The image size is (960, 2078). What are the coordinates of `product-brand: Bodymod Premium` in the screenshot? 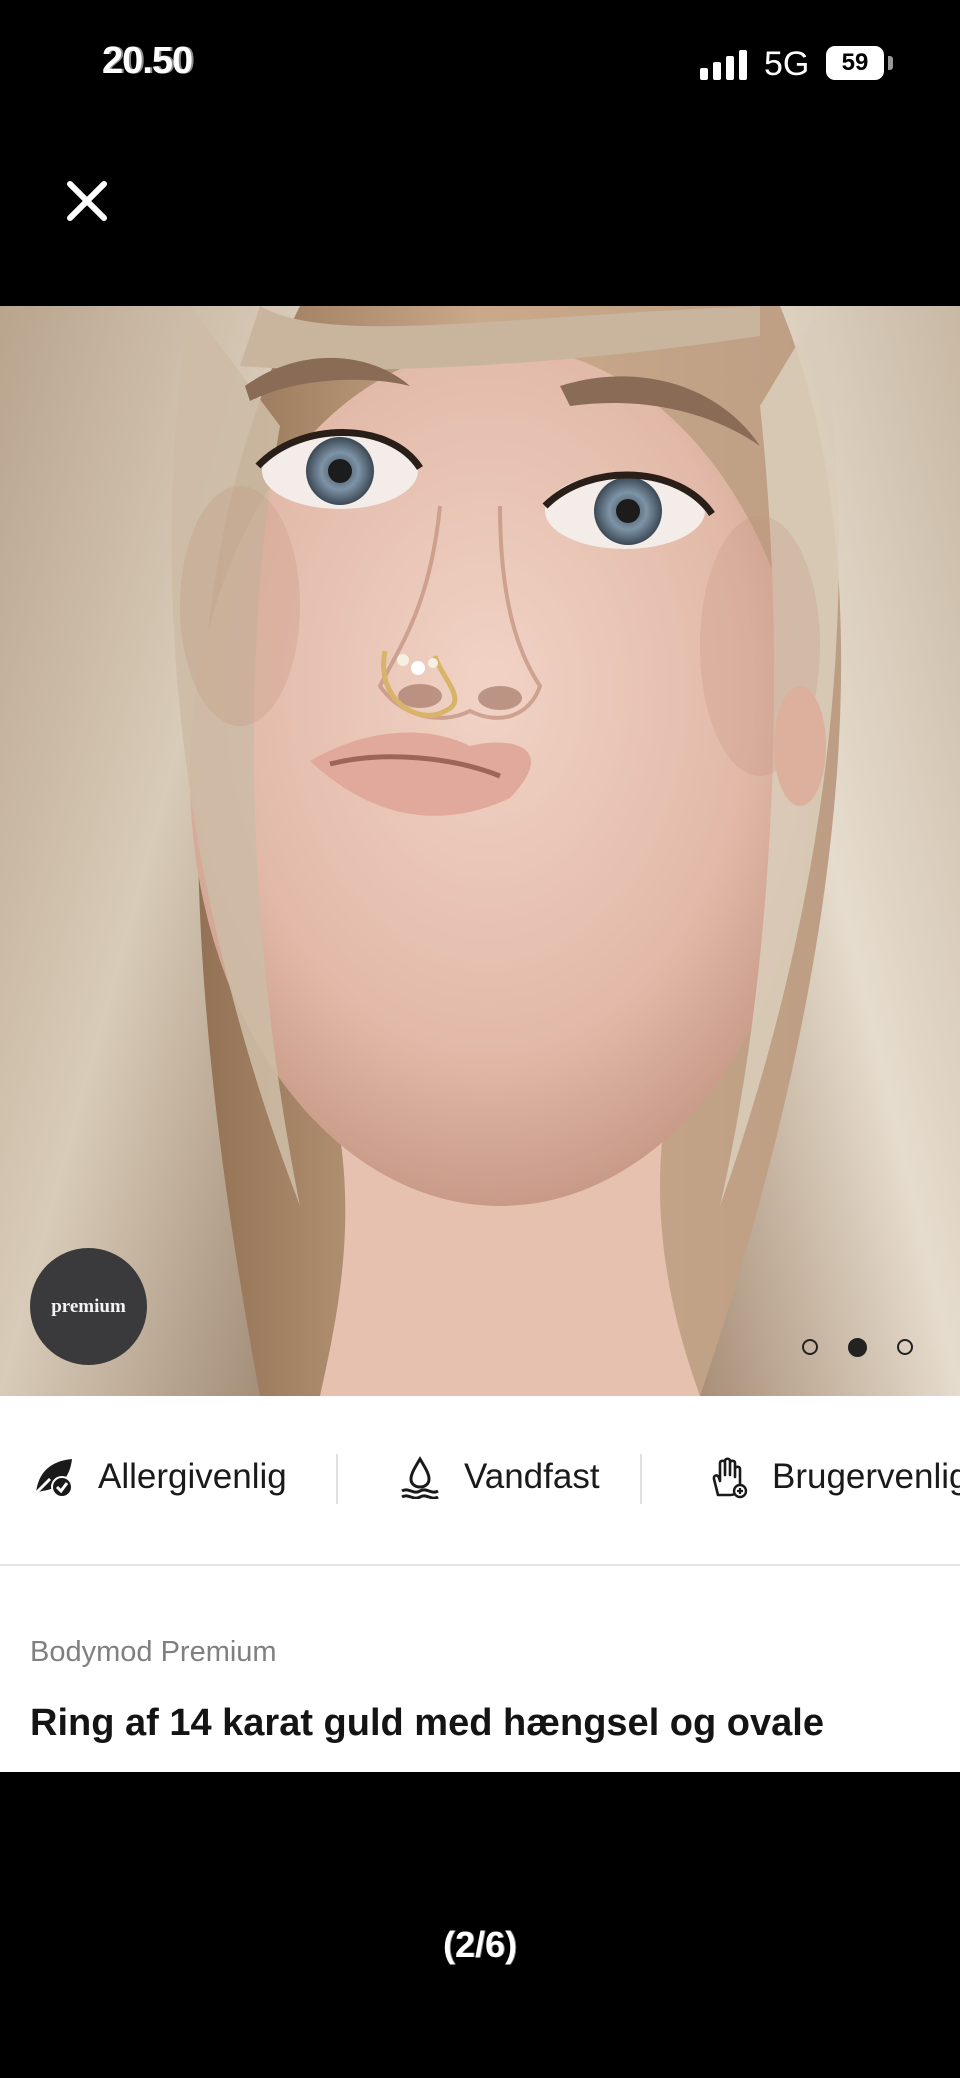 It's located at (153, 1652).